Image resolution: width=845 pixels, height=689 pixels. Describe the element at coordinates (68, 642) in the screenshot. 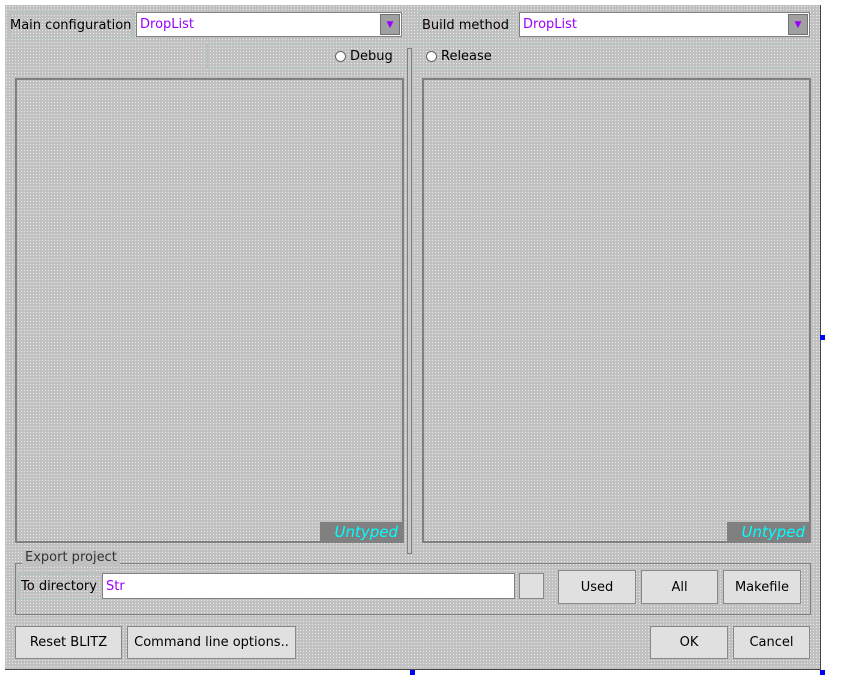

I see `reset-blitz-button: Reset BLITZ` at that location.